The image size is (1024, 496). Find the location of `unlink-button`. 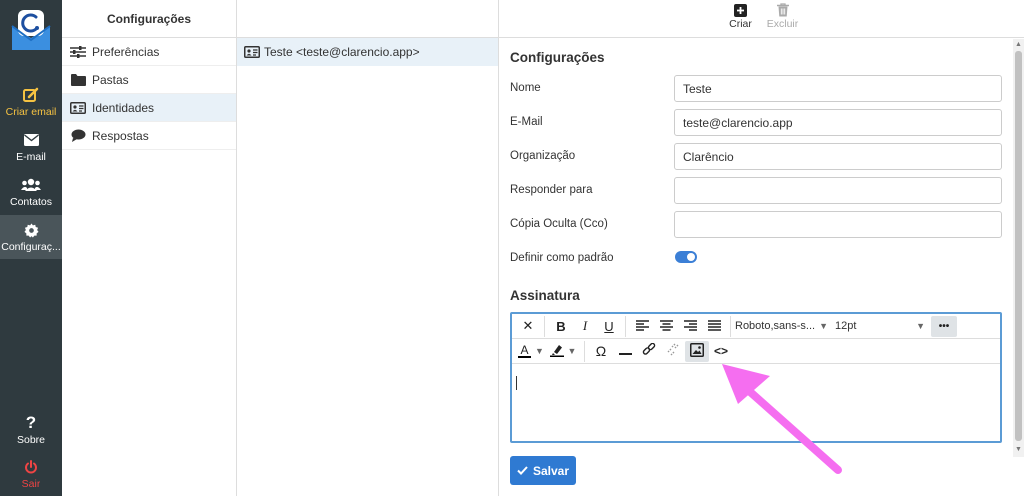

unlink-button is located at coordinates (673, 351).